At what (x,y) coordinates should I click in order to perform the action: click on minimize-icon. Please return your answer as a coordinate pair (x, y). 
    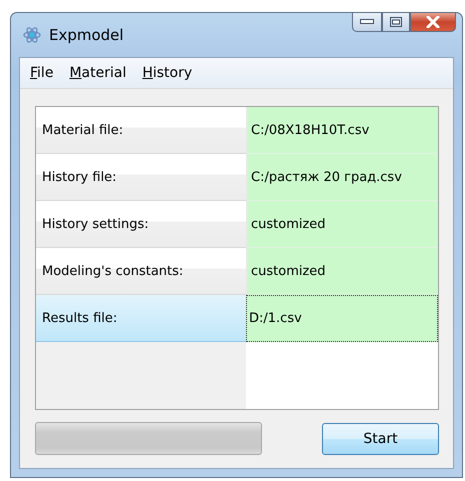
    Looking at the image, I should click on (367, 22).